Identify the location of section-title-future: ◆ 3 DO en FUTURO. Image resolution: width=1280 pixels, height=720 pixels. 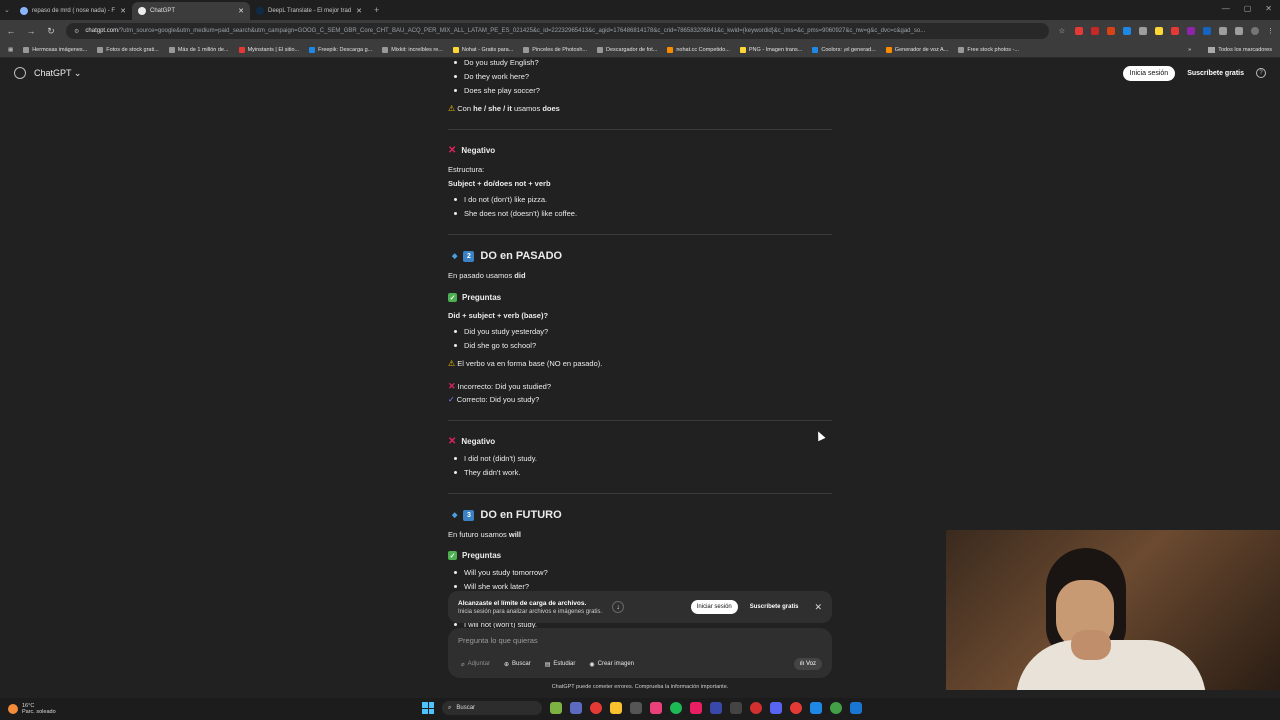
(507, 515).